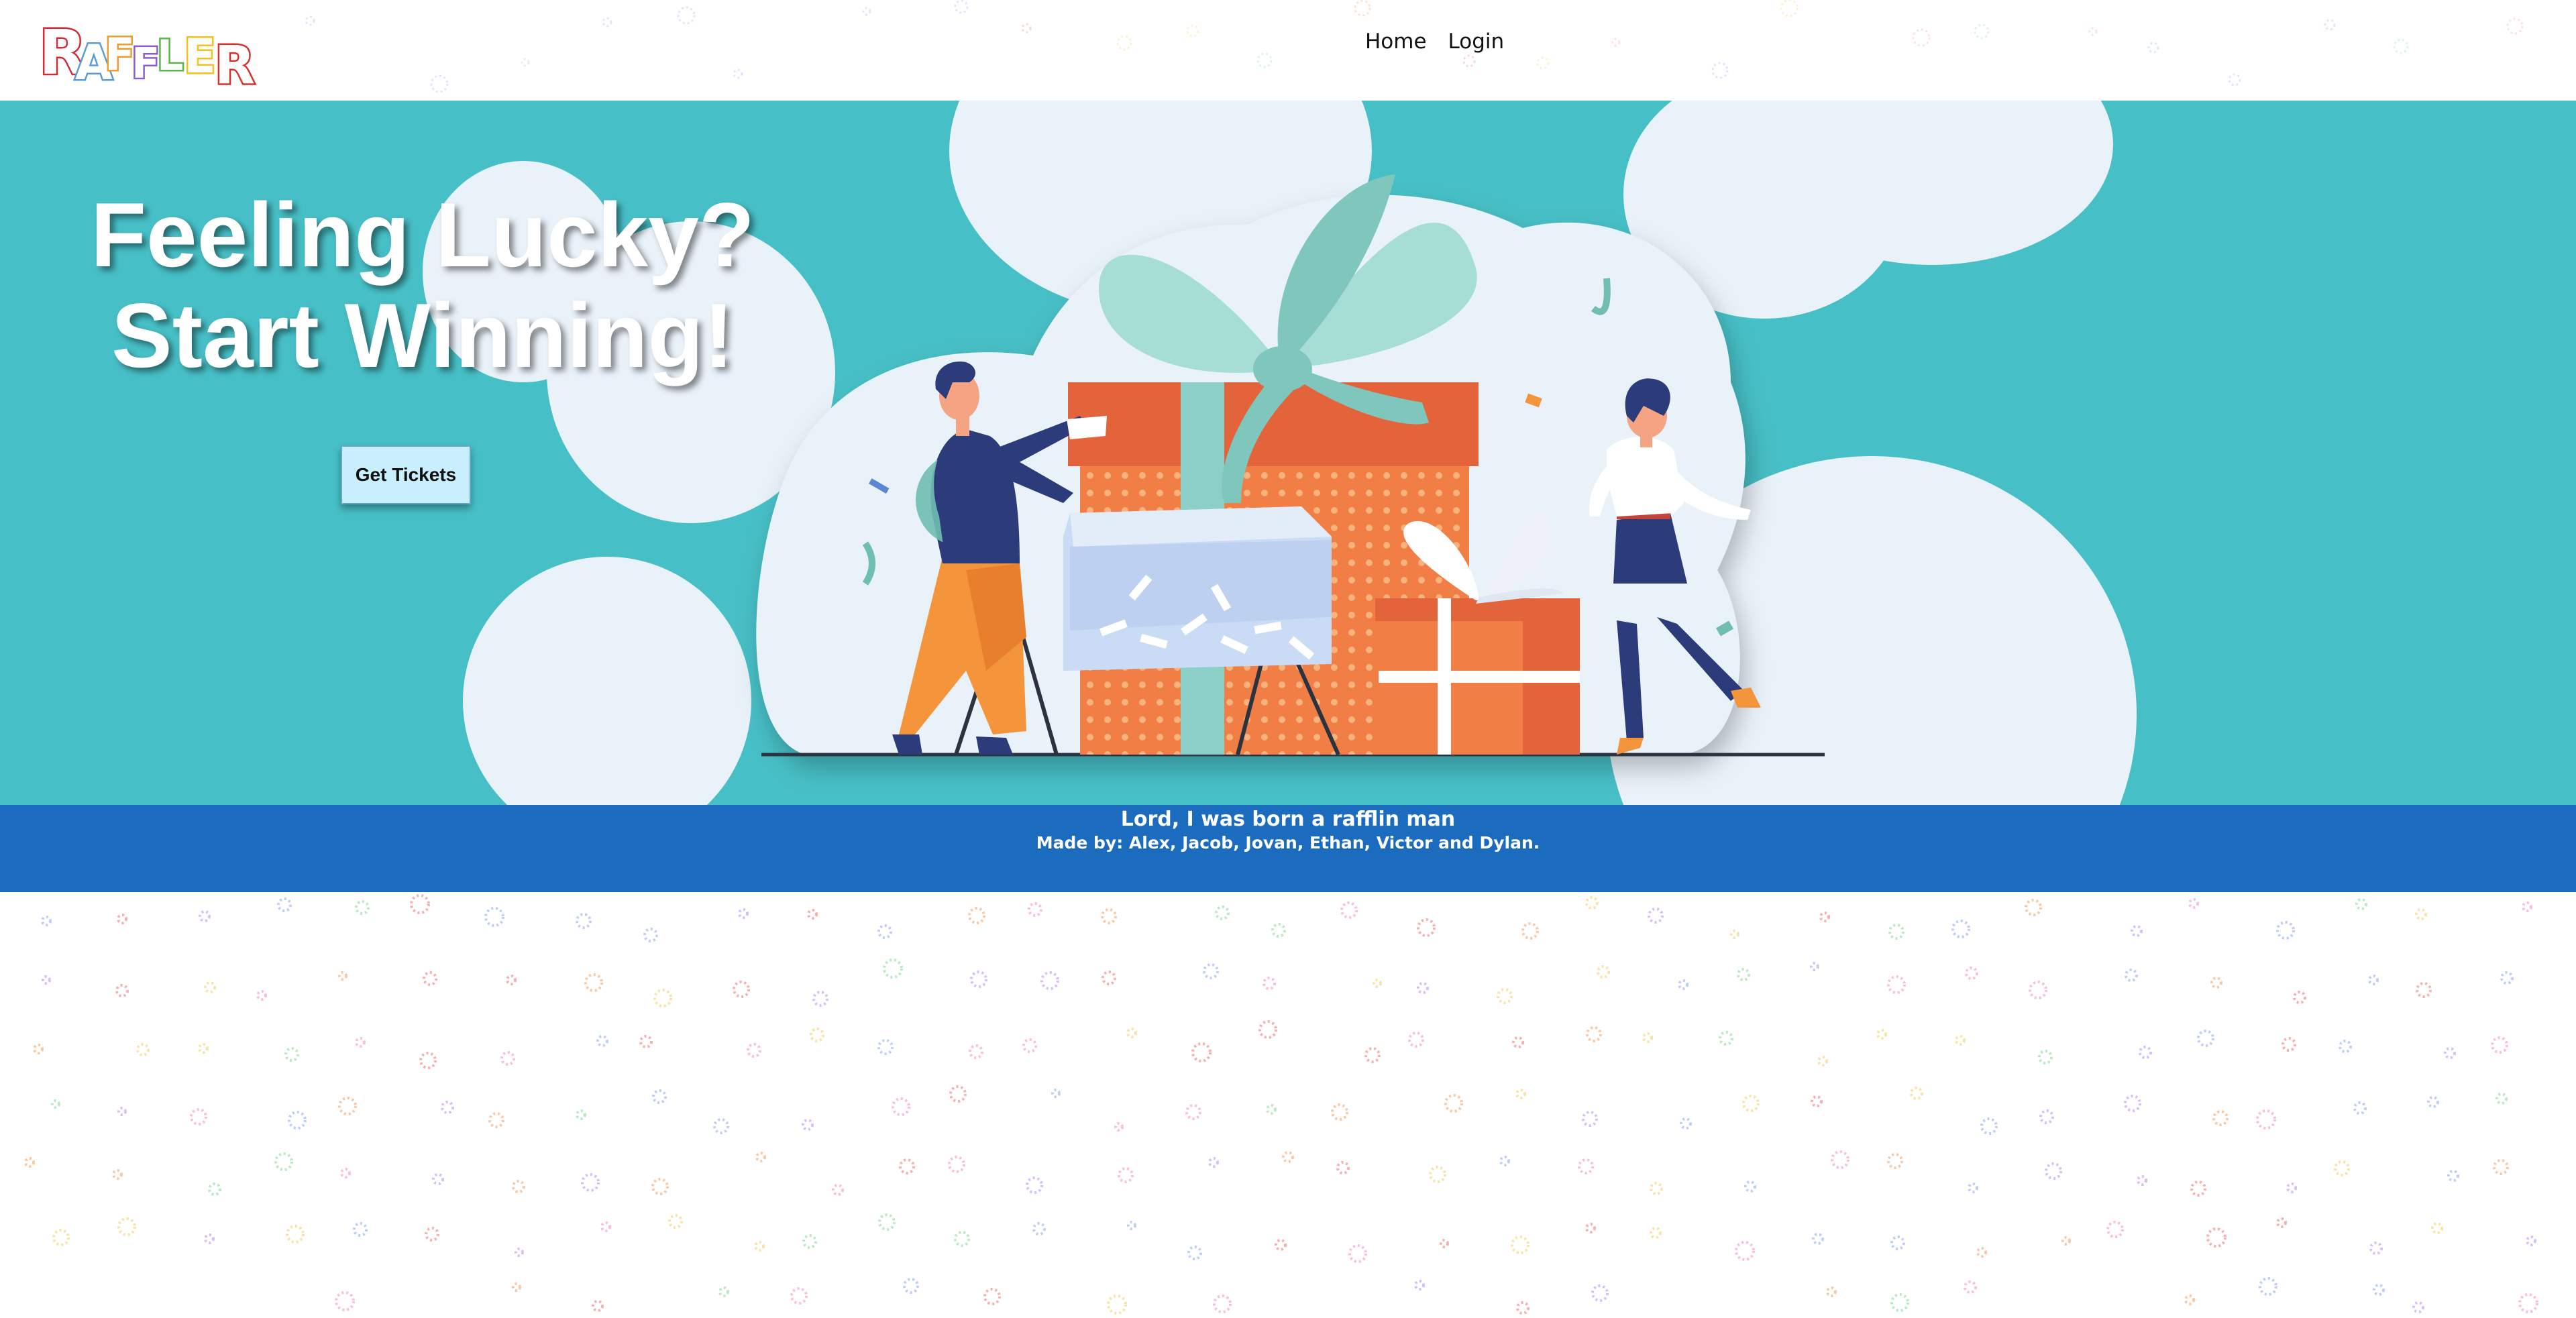 The height and width of the screenshot is (1318, 2576). I want to click on hero-headline: Feeling Lucky? Start Winning!, so click(422, 285).